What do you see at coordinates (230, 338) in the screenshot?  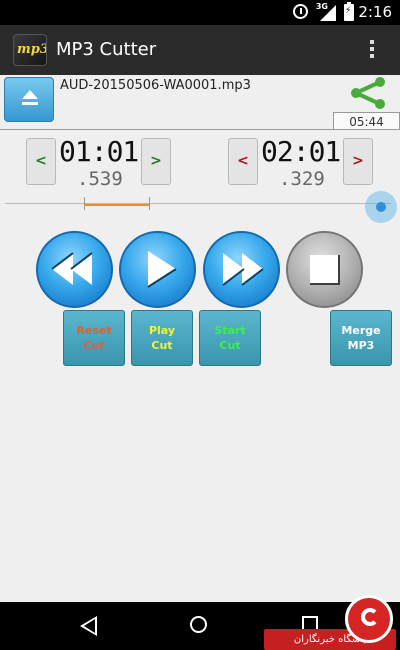 I see `start-cut-button: Start Cut` at bounding box center [230, 338].